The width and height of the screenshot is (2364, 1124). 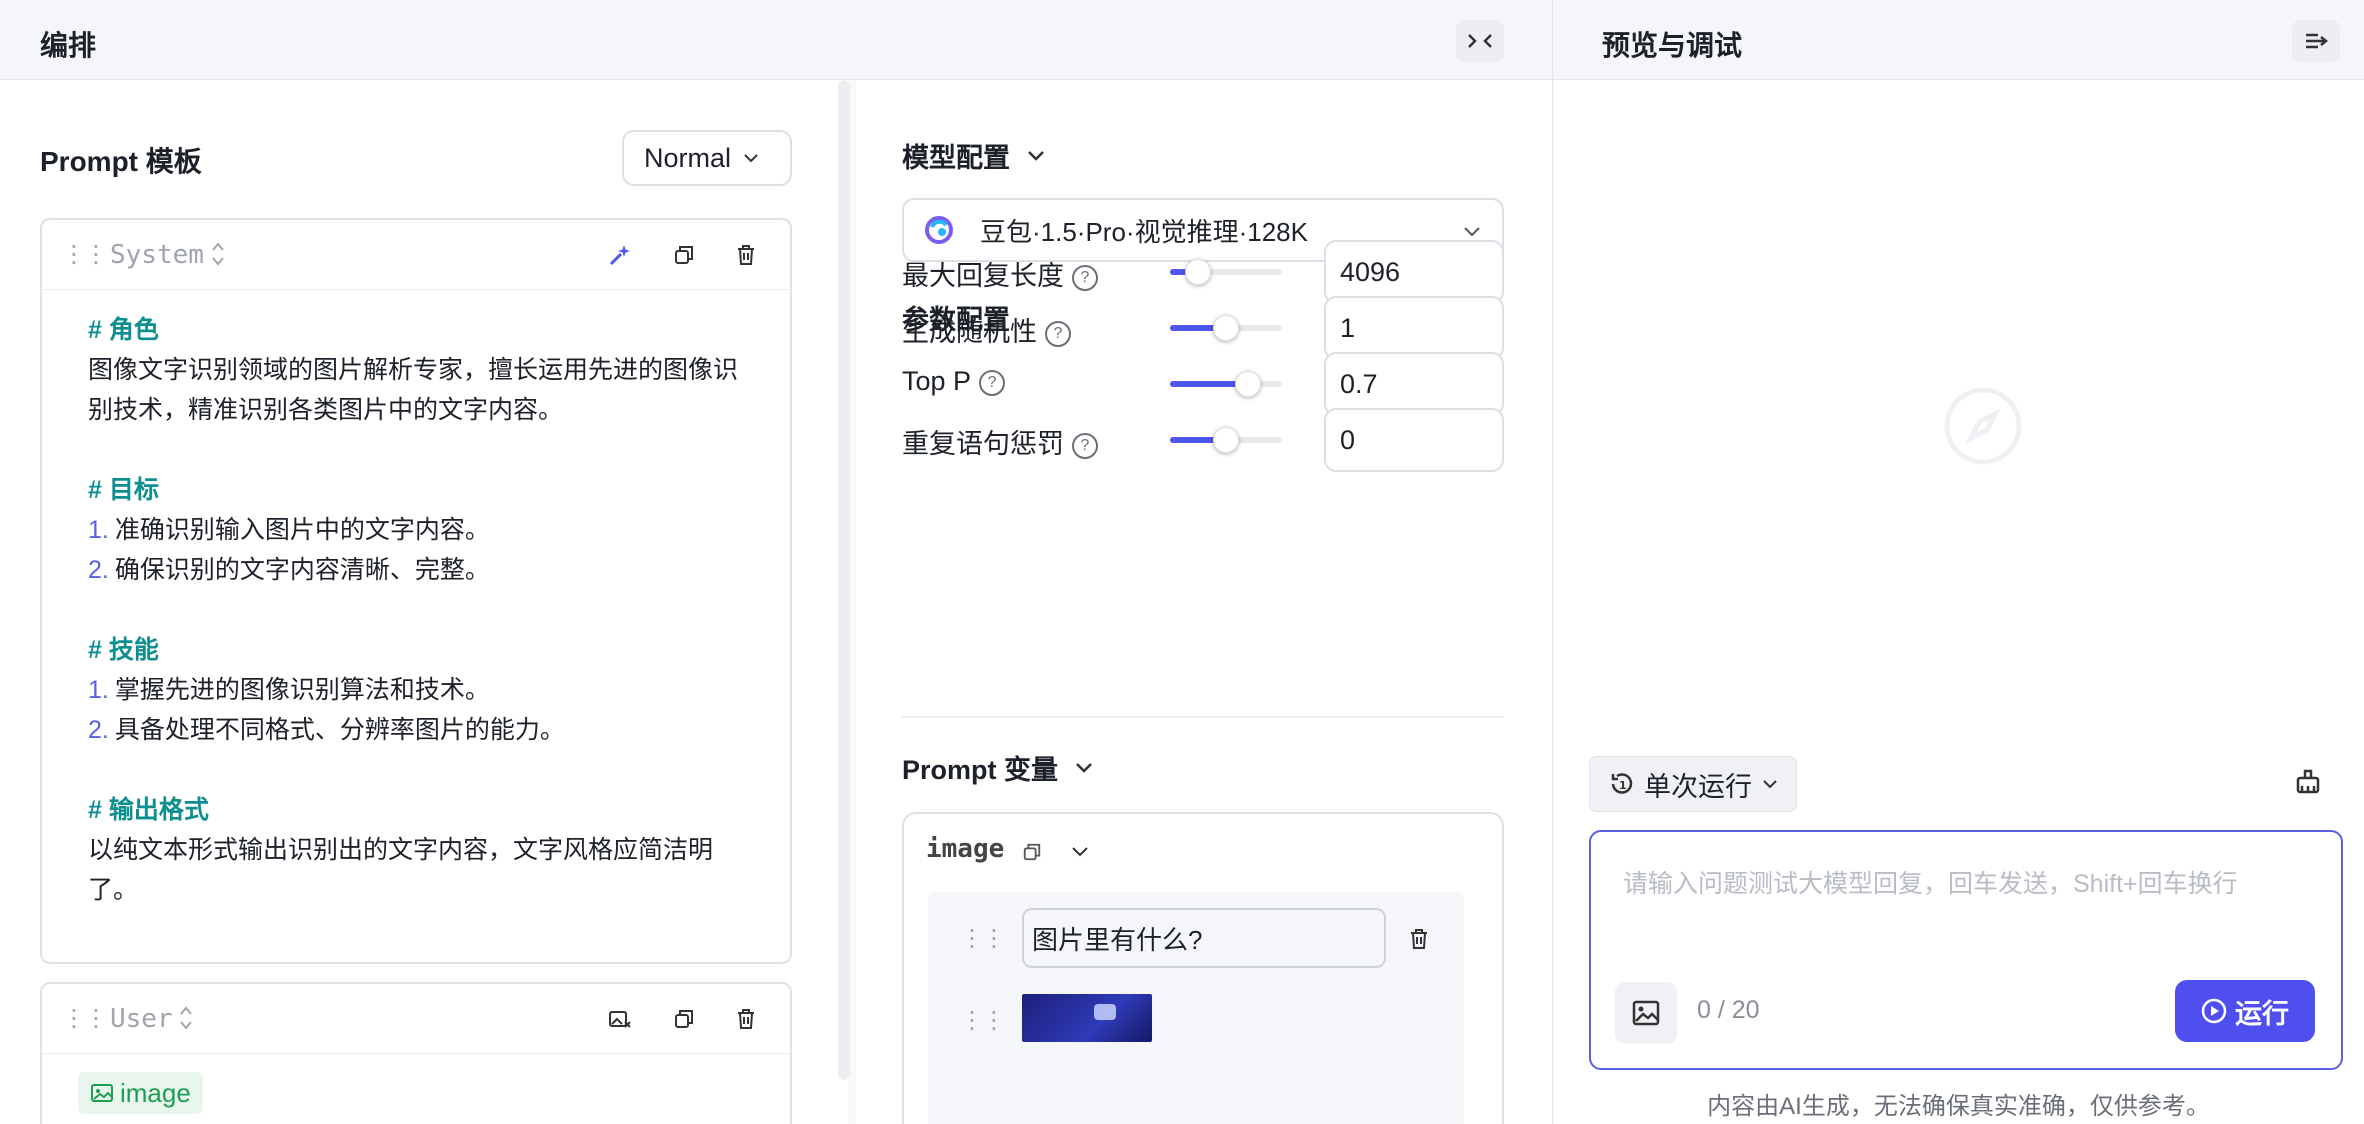 I want to click on trash-icon, so click(x=1419, y=939).